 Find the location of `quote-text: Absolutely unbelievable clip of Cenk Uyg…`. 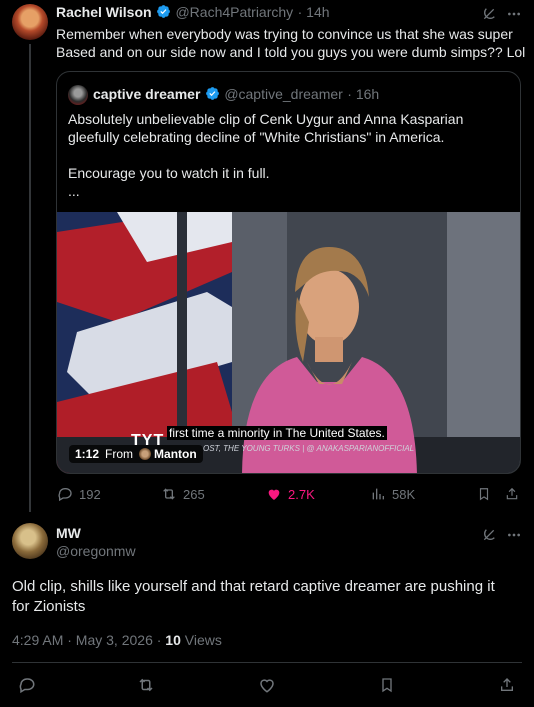

quote-text: Absolutely unbelievable clip of Cenk Uyg… is located at coordinates (290, 155).